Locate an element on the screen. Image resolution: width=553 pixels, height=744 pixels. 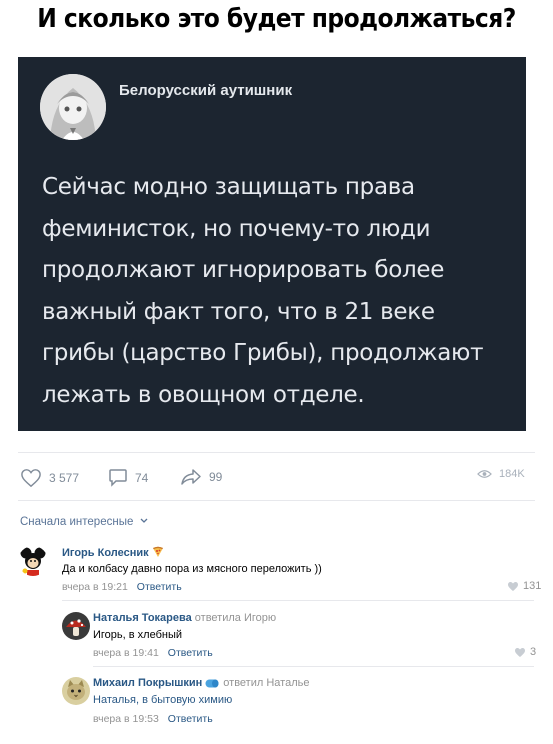
comment-button: 74 is located at coordinates (128, 477).